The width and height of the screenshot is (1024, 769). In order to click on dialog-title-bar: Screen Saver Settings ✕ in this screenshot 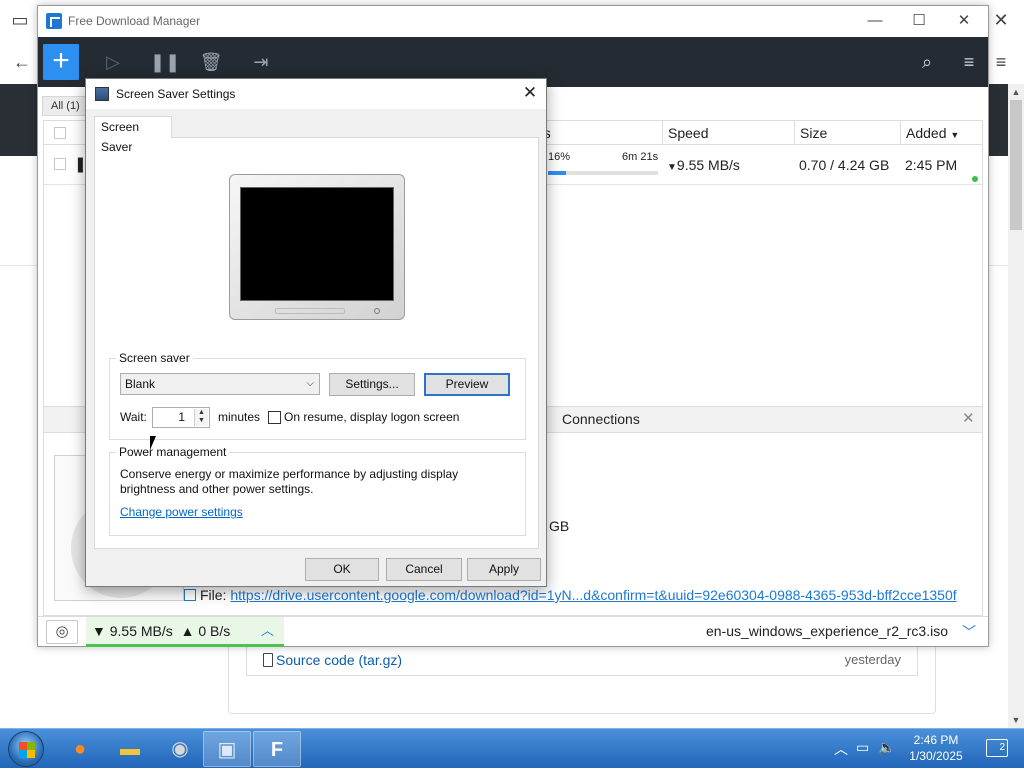, I will do `click(316, 94)`.